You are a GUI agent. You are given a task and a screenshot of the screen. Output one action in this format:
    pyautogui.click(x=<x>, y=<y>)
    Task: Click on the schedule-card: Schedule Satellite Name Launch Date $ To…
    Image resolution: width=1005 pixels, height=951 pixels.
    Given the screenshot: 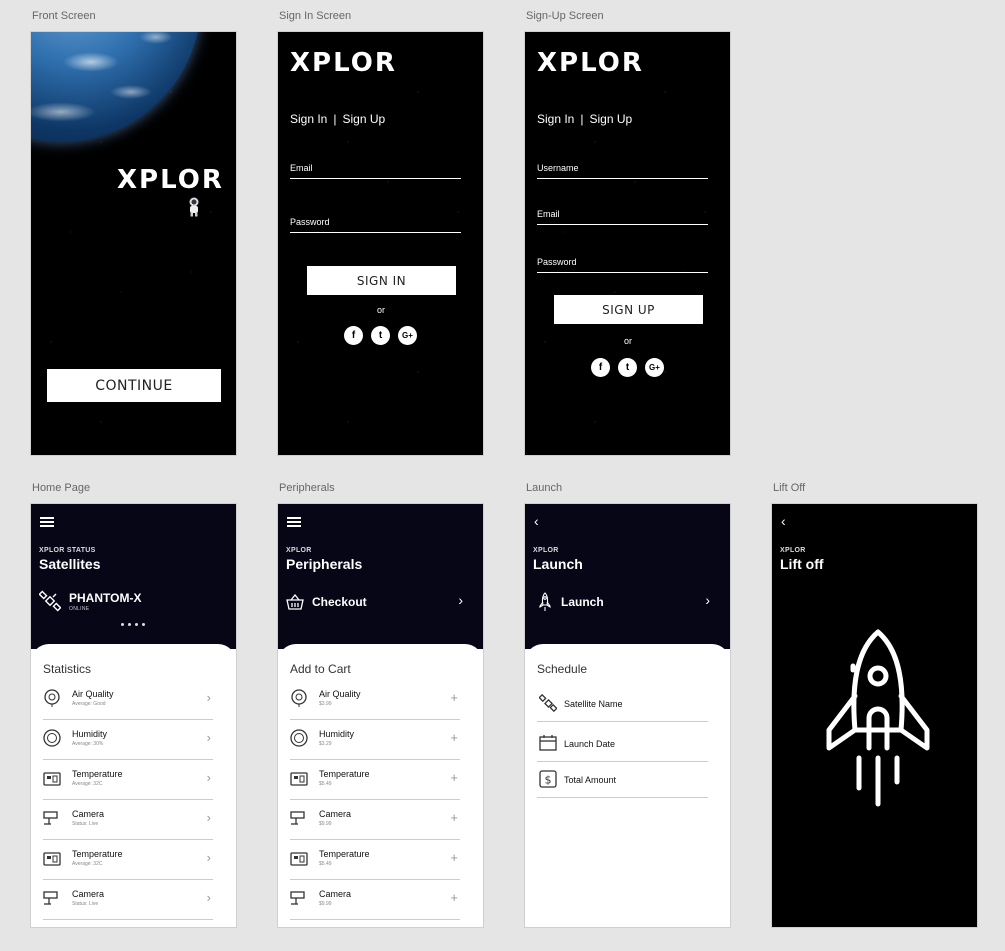 What is the action you would take?
    pyautogui.click(x=627, y=785)
    